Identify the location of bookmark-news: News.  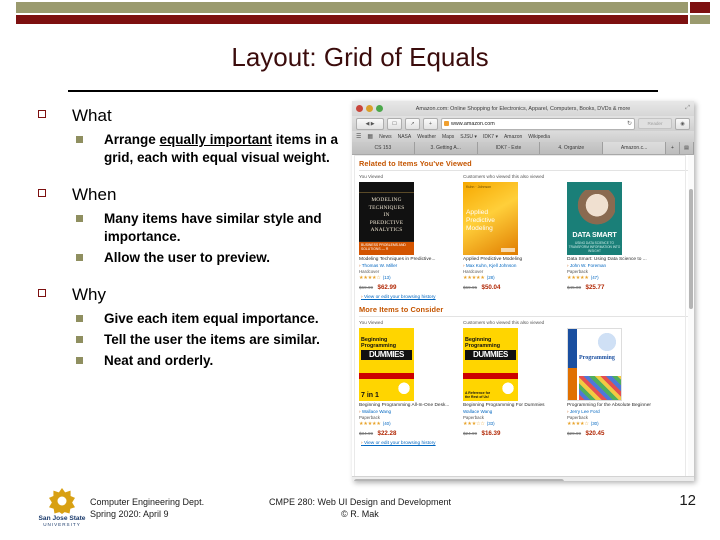
(385, 137).